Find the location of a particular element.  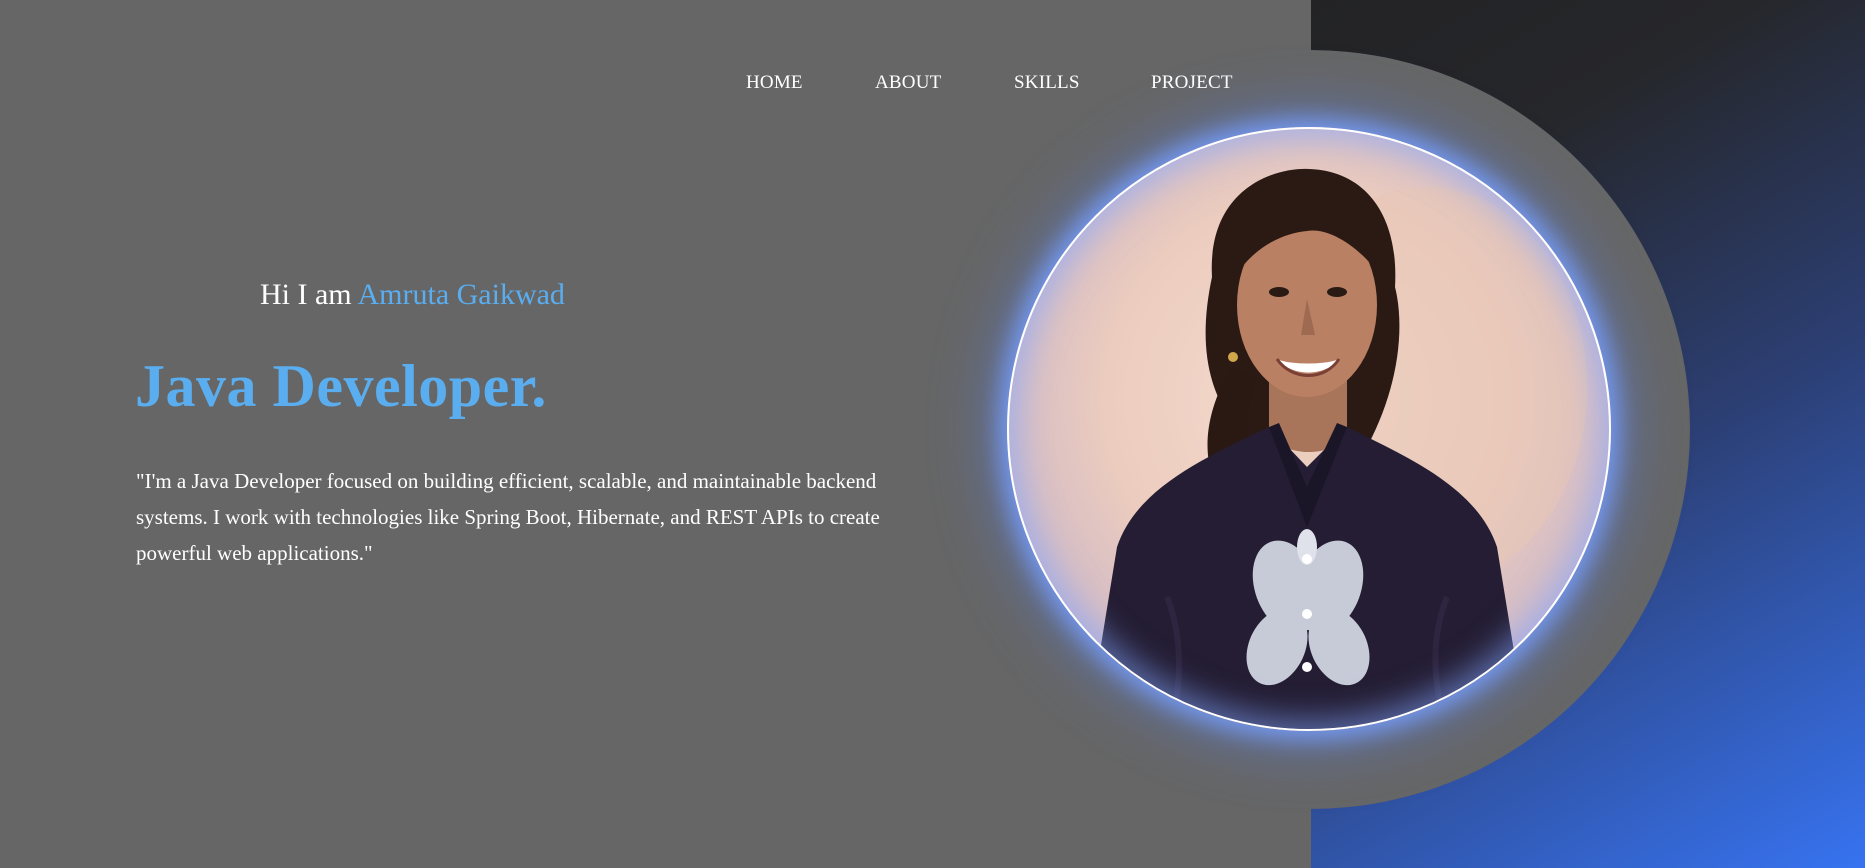

nav-item-home: HOME is located at coordinates (774, 83).